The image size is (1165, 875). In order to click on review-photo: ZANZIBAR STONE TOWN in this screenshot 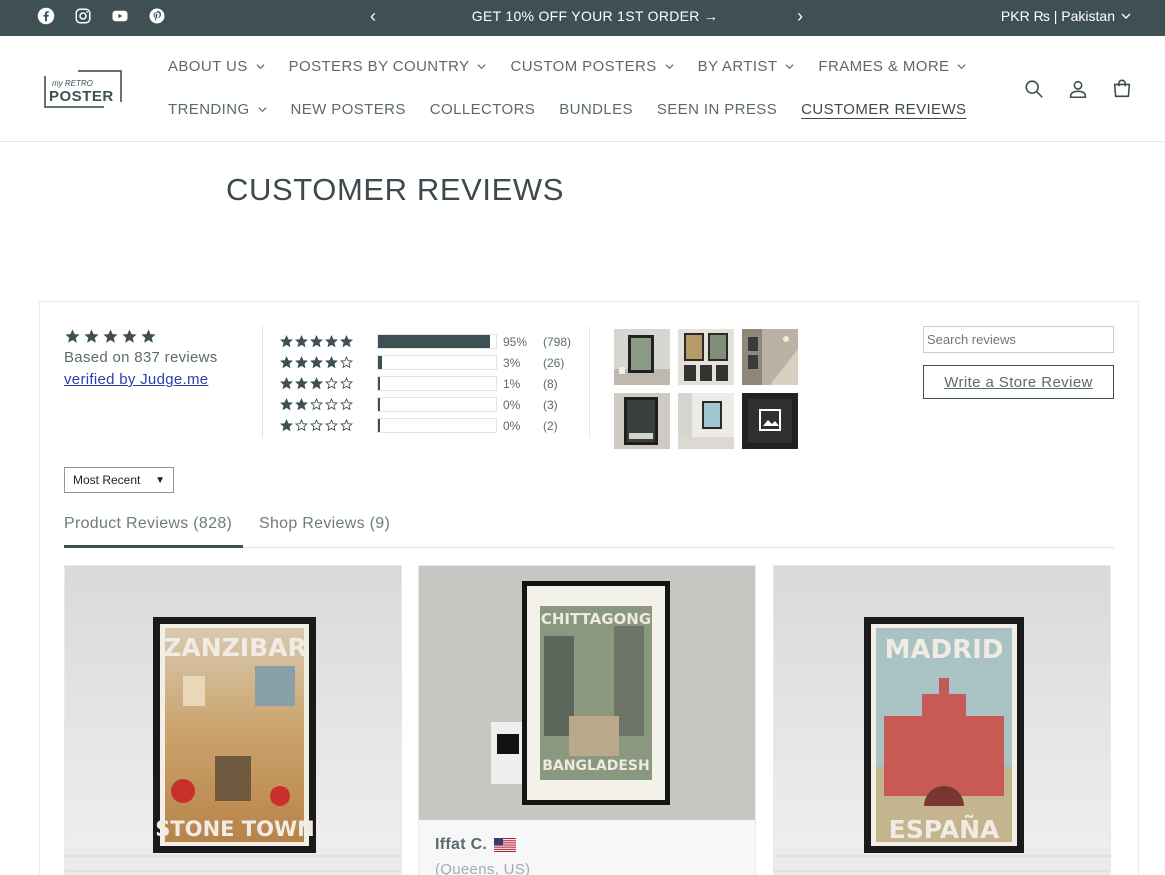, I will do `click(233, 720)`.